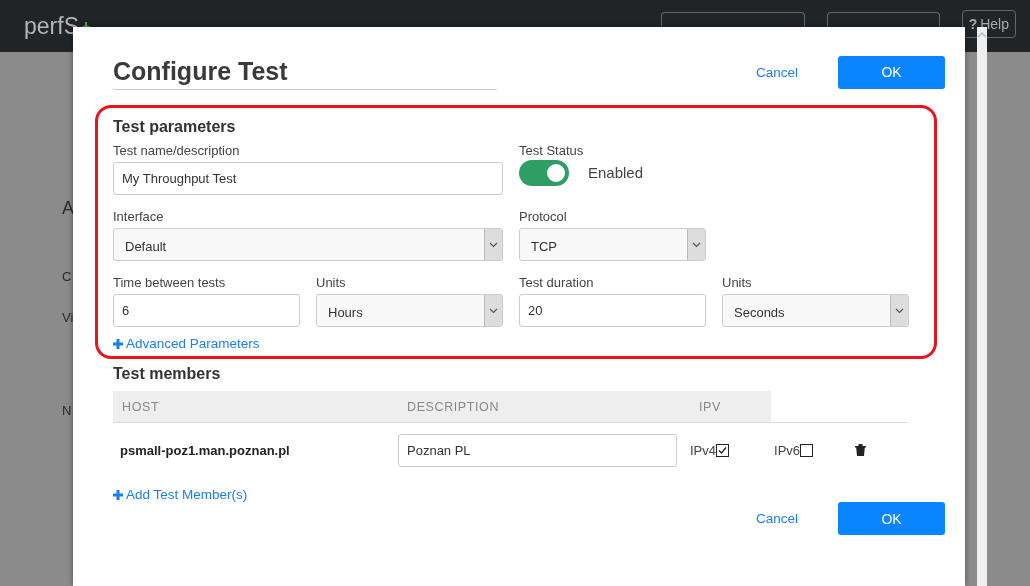 Image resolution: width=1030 pixels, height=586 pixels. Describe the element at coordinates (170, 282) in the screenshot. I see `field-label: Time between tests` at that location.